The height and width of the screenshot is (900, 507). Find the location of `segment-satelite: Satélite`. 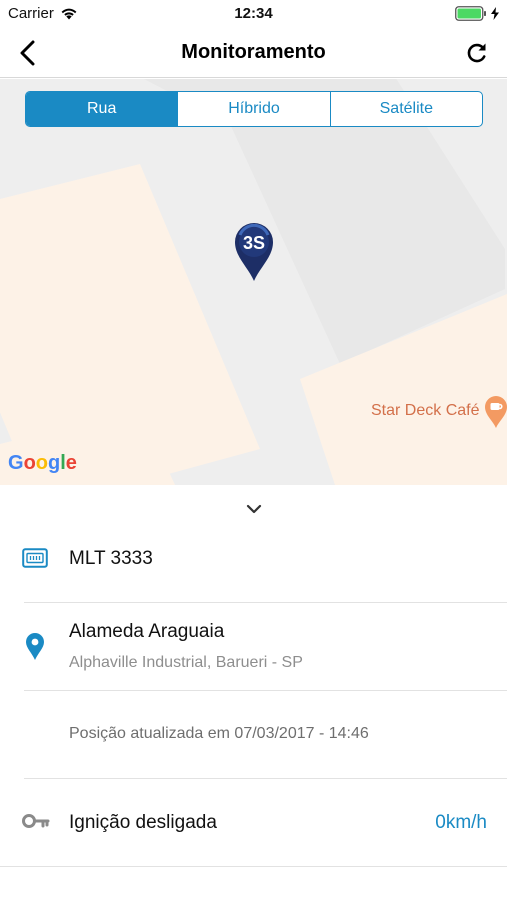

segment-satelite: Satélite is located at coordinates (406, 109).